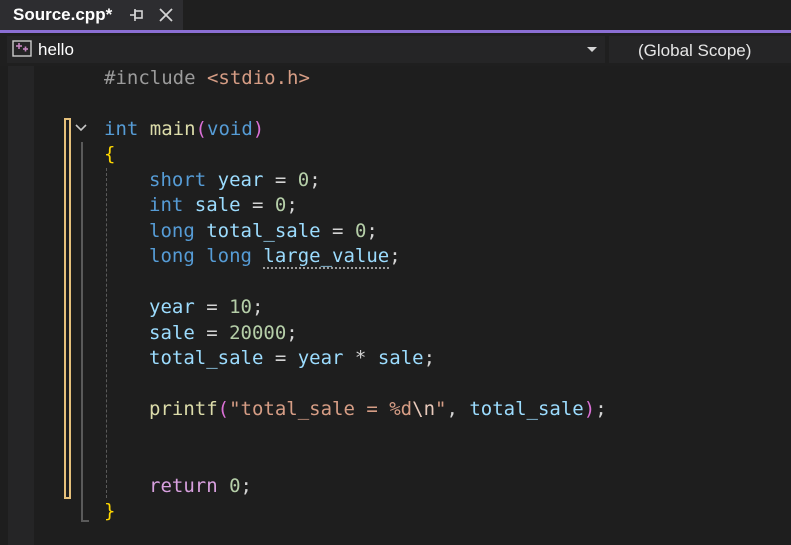  Describe the element at coordinates (240, 307) in the screenshot. I see `number: 10` at that location.